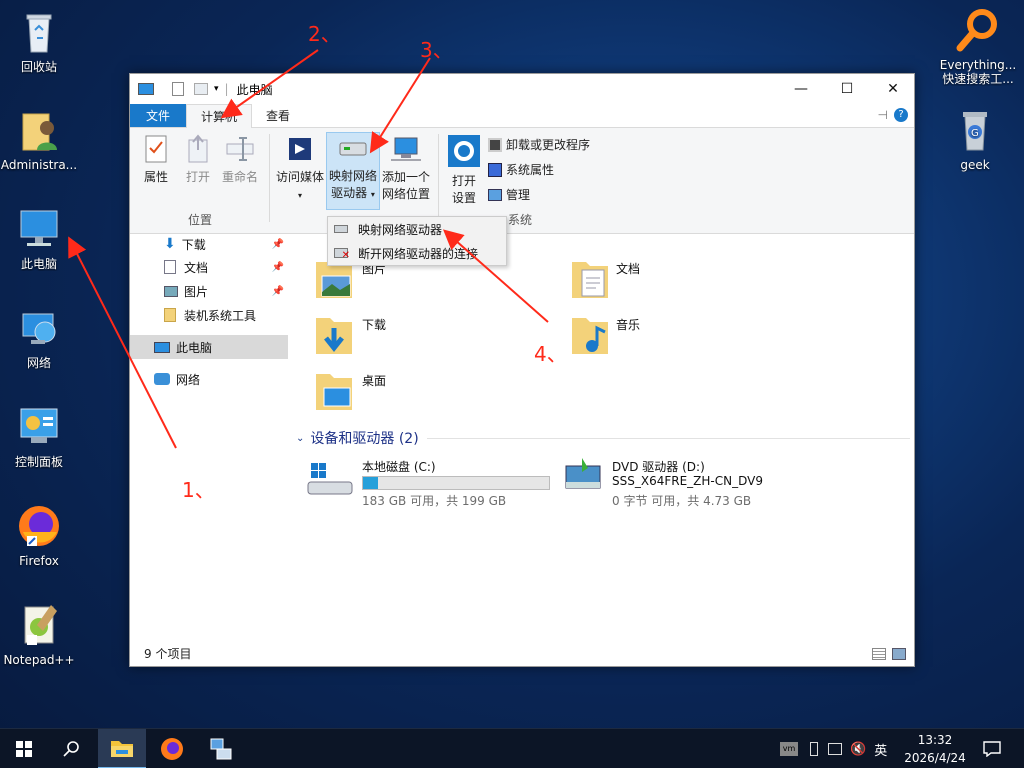 This screenshot has width=1024, height=768. Describe the element at coordinates (39, 32) in the screenshot. I see `recycle-bin-icon` at that location.